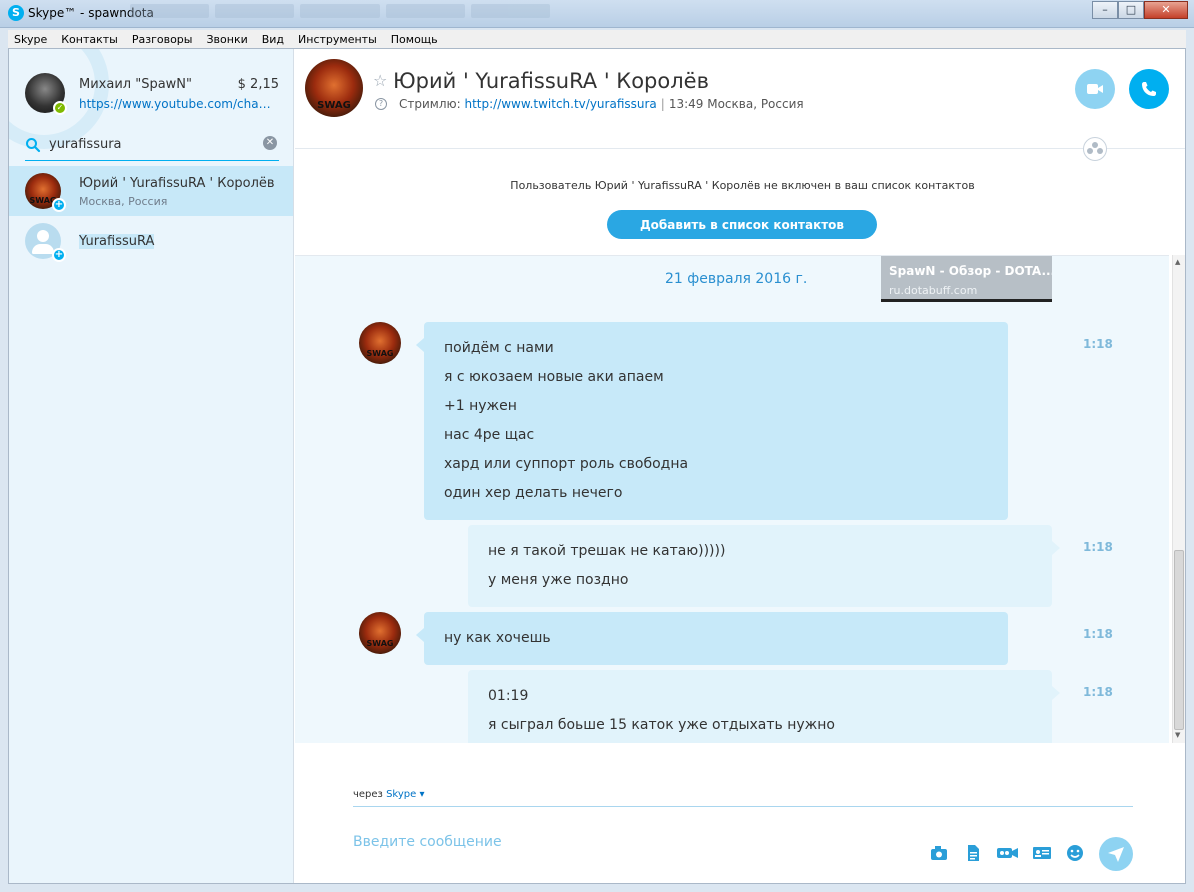  I want to click on mood-prefix: Стримлю:, so click(430, 104).